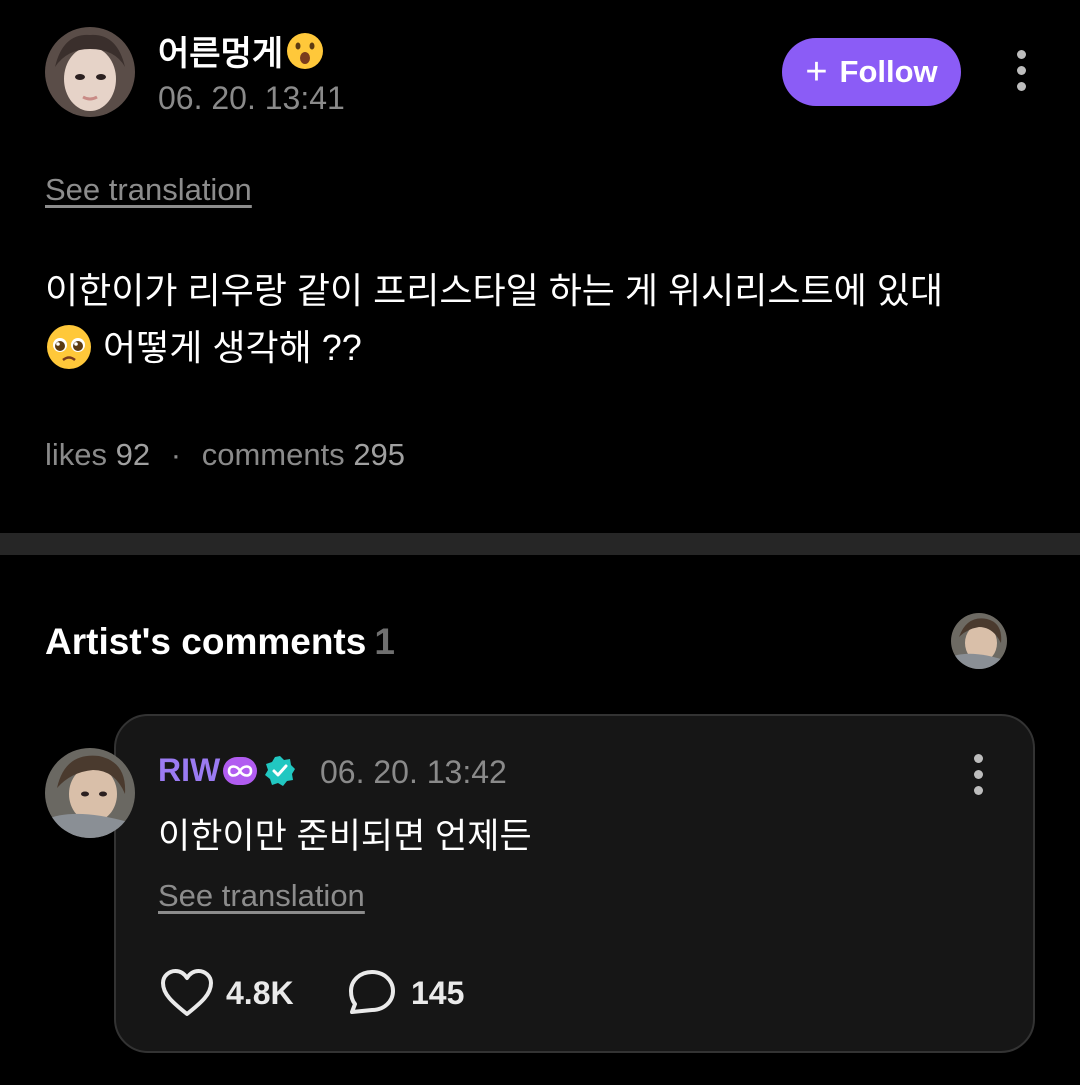  What do you see at coordinates (260, 992) in the screenshot?
I see `like-count: 4.8K` at bounding box center [260, 992].